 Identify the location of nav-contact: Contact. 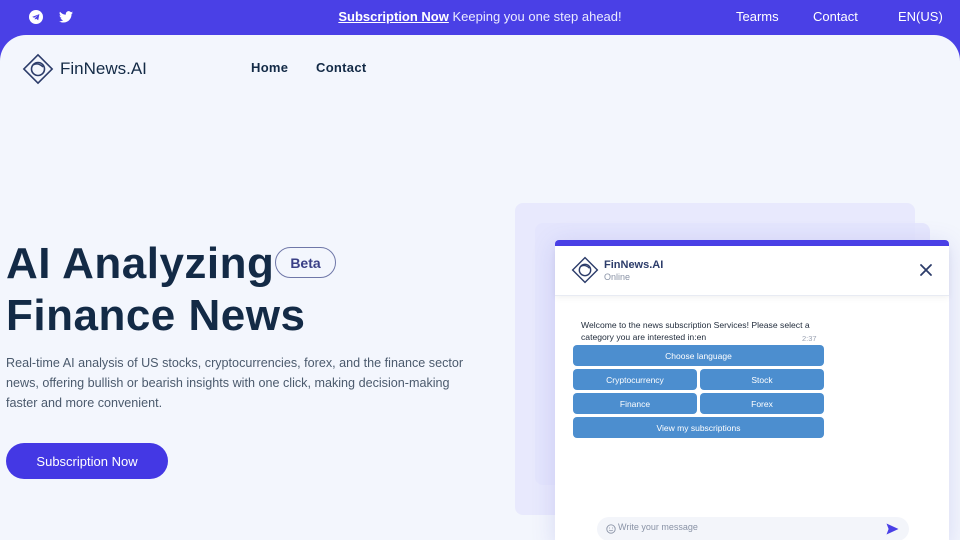
(341, 67).